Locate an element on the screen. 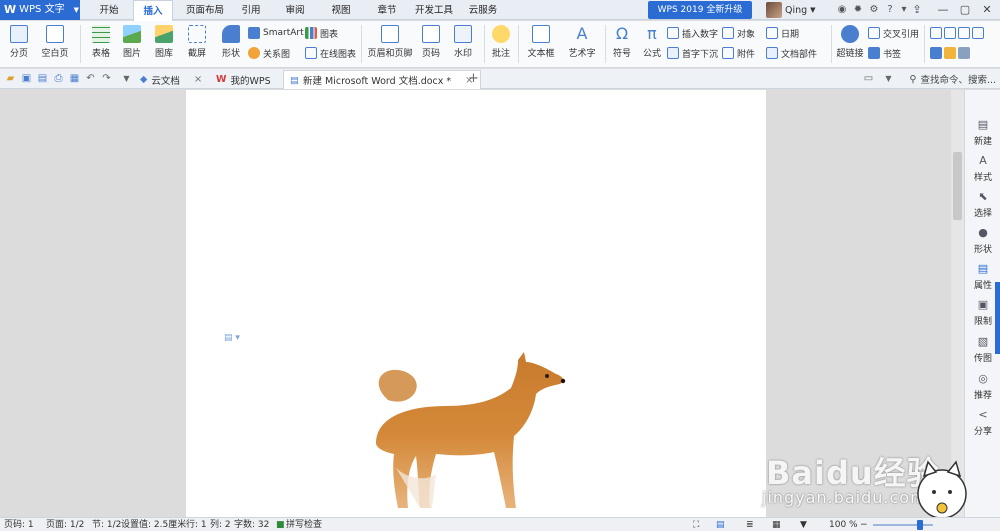 This screenshot has width=1000, height=531. skin-icon: ◉ is located at coordinates (842, 10).